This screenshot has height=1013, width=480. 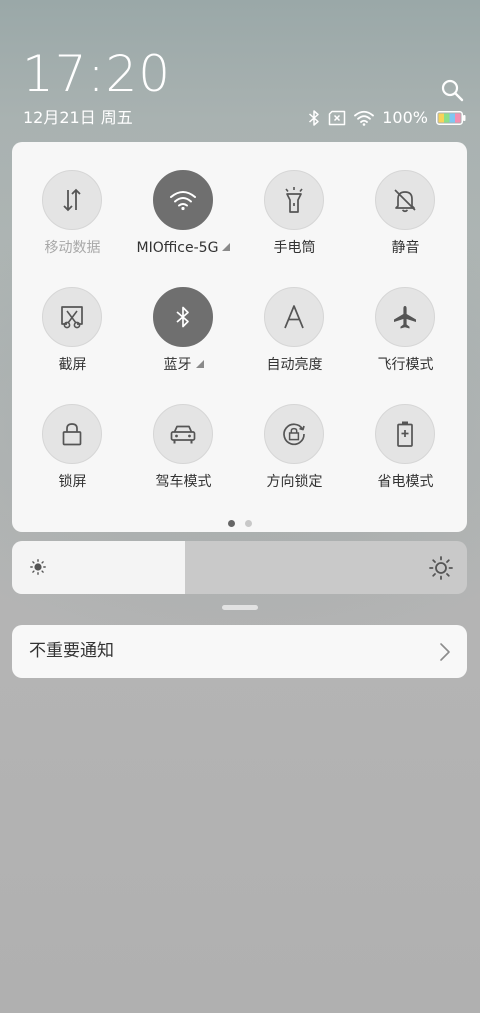 I want to click on clock-time: 17:20, so click(x=96, y=74).